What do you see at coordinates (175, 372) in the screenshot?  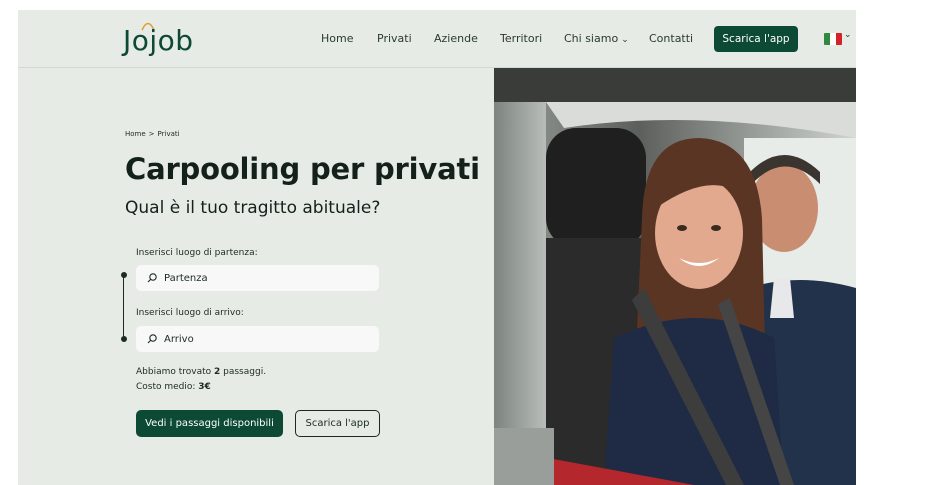 I see `result-prefix: Abbiamo trovato` at bounding box center [175, 372].